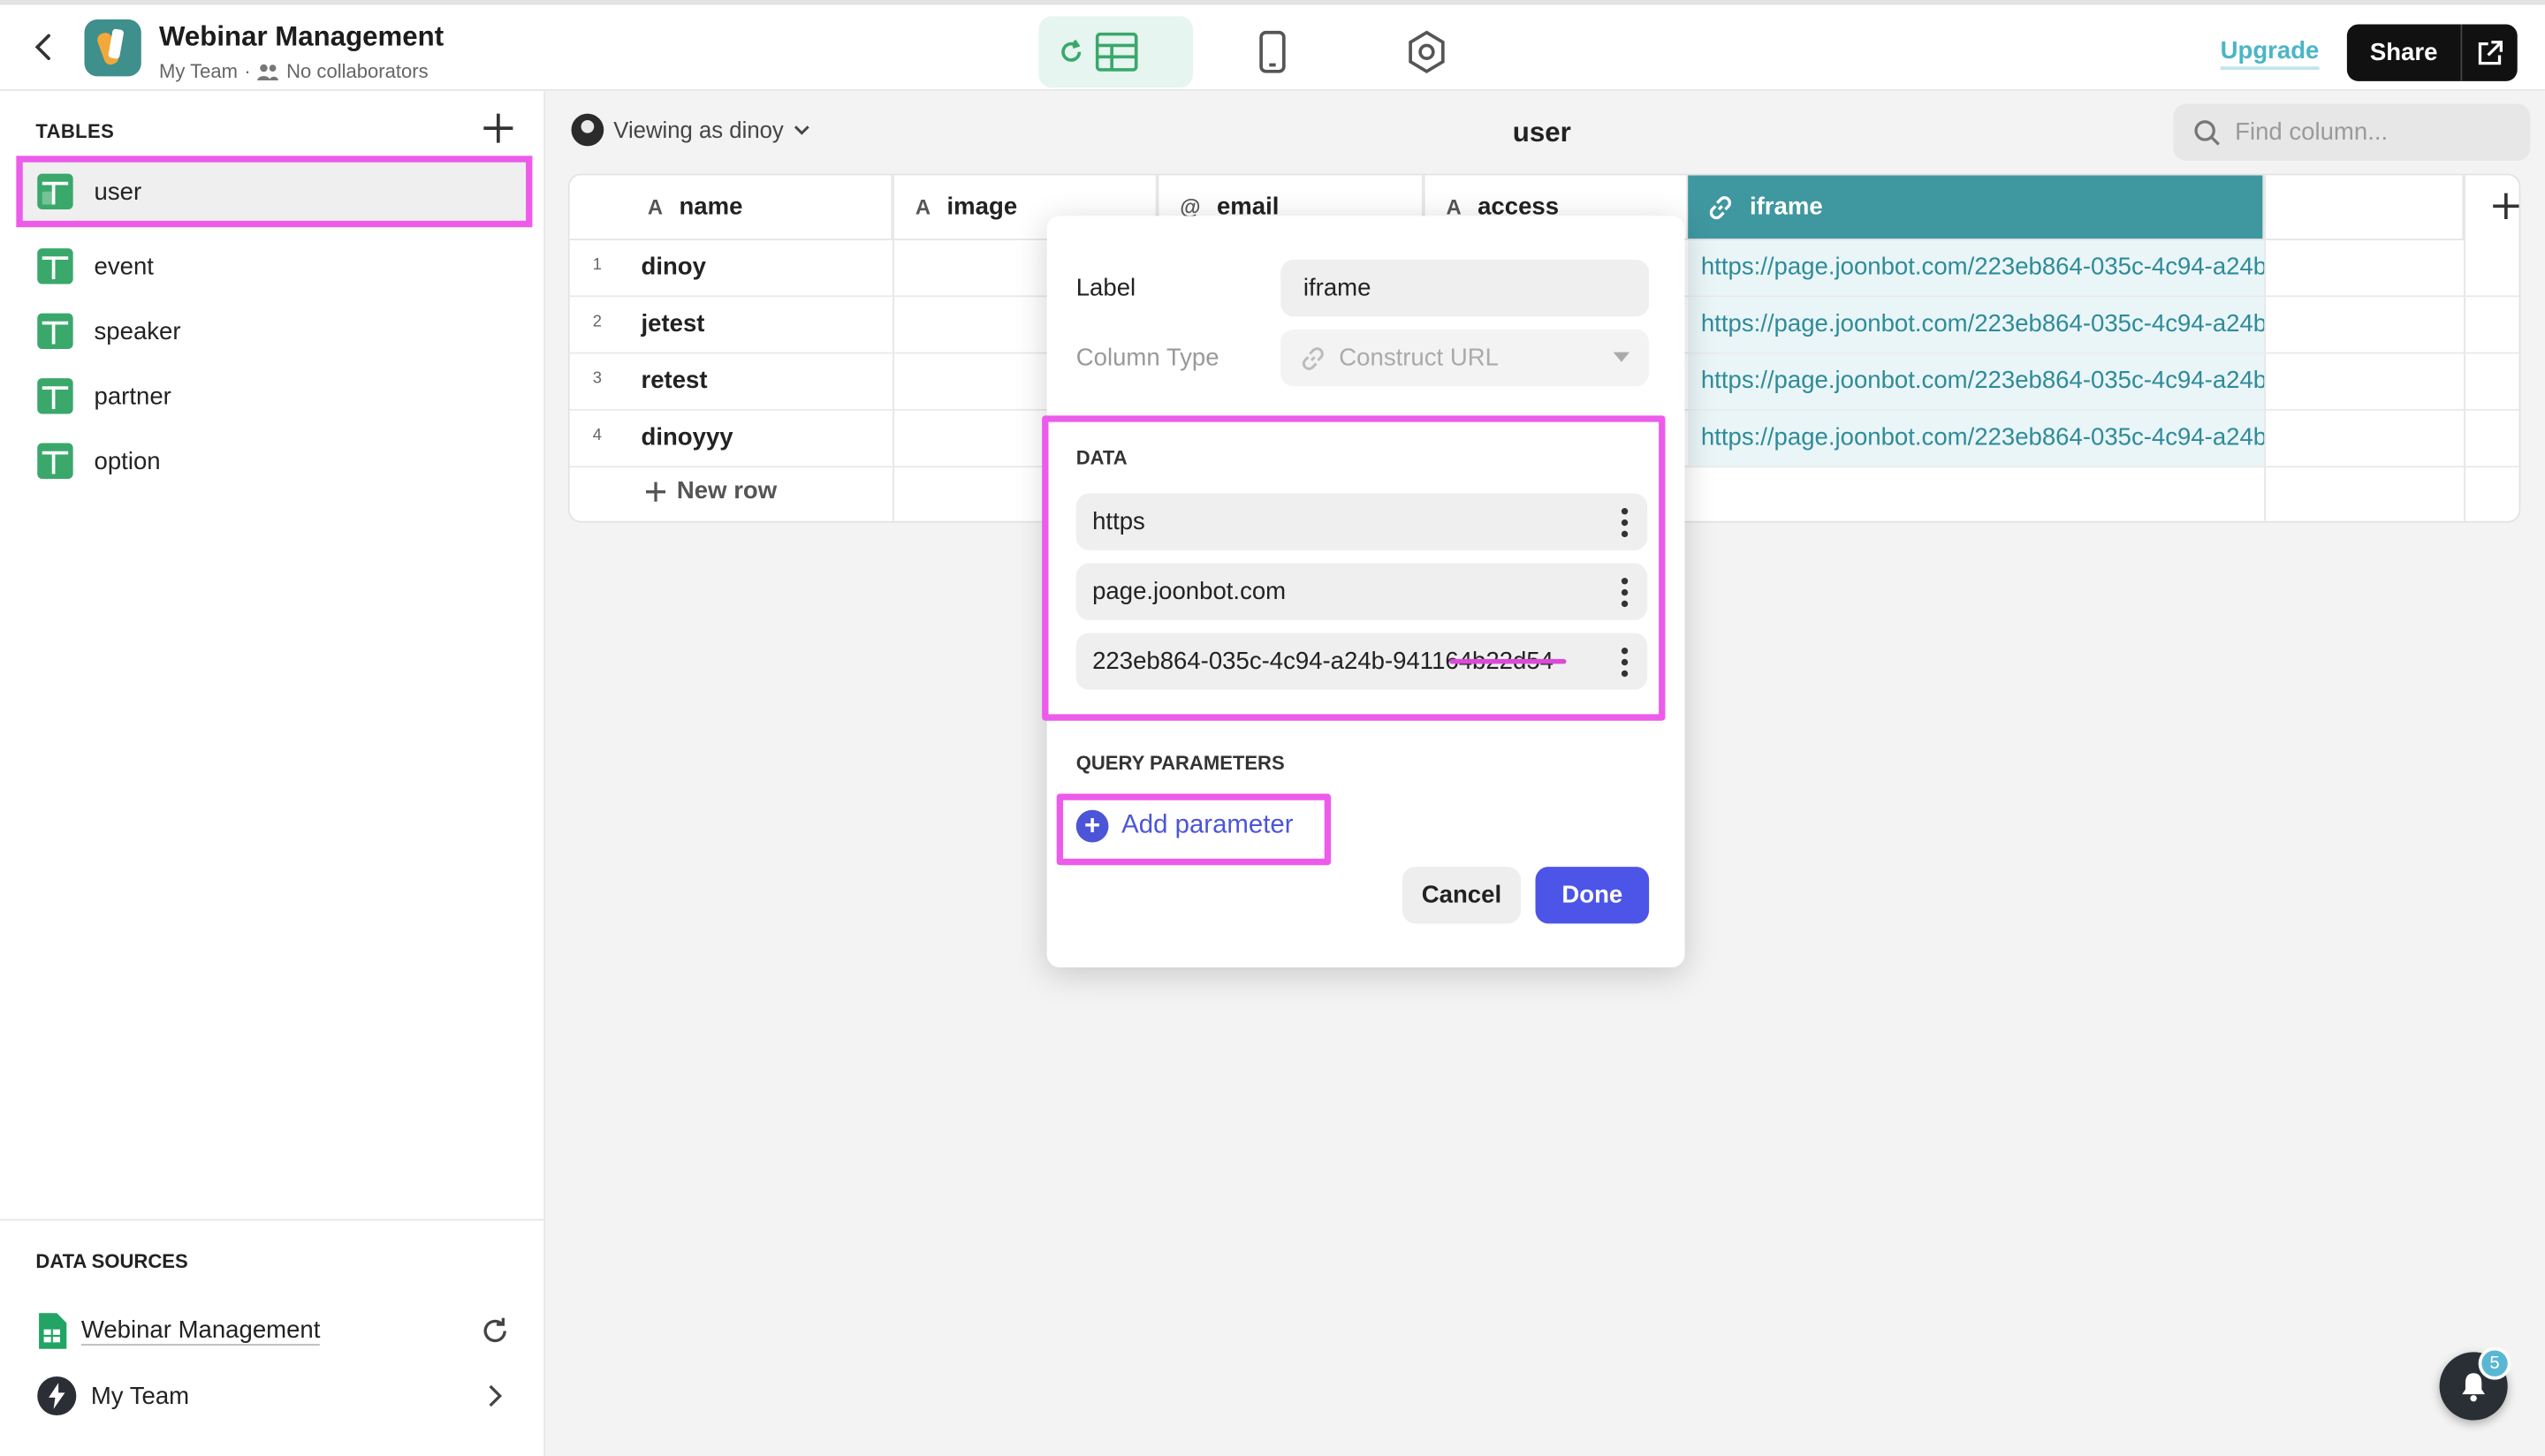 The width and height of the screenshot is (2545, 1456). What do you see at coordinates (268, 72) in the screenshot?
I see `people-icon` at bounding box center [268, 72].